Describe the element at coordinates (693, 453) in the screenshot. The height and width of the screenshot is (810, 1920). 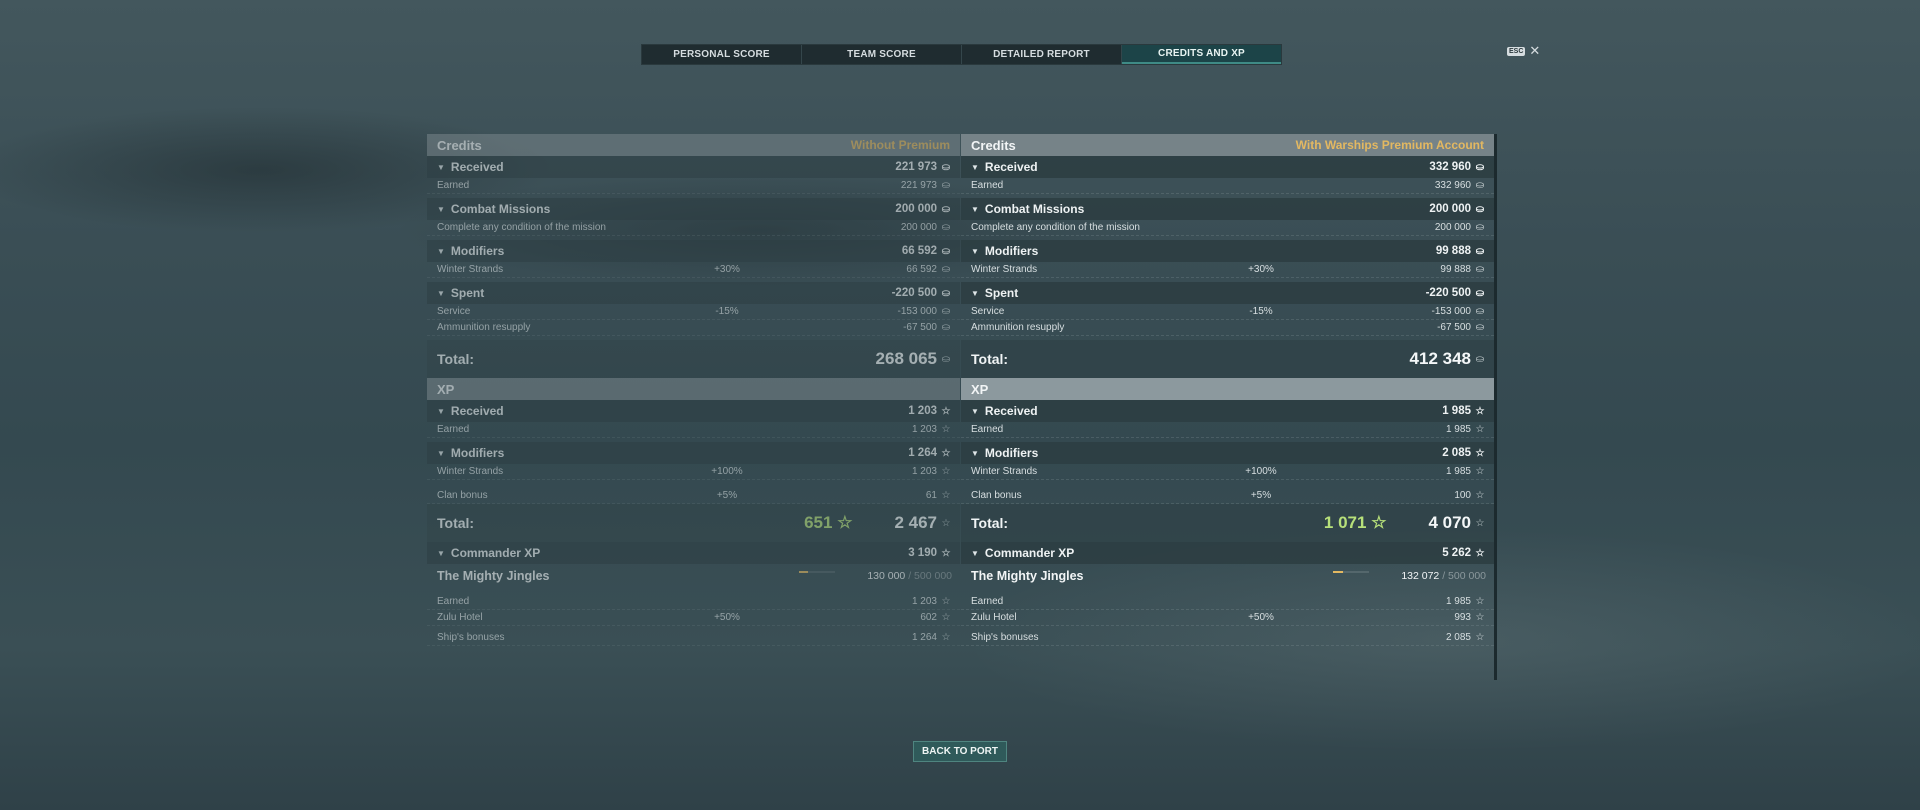
I see `xp-modifiers-group: ▼ Modifiers 1 264 ☆` at that location.